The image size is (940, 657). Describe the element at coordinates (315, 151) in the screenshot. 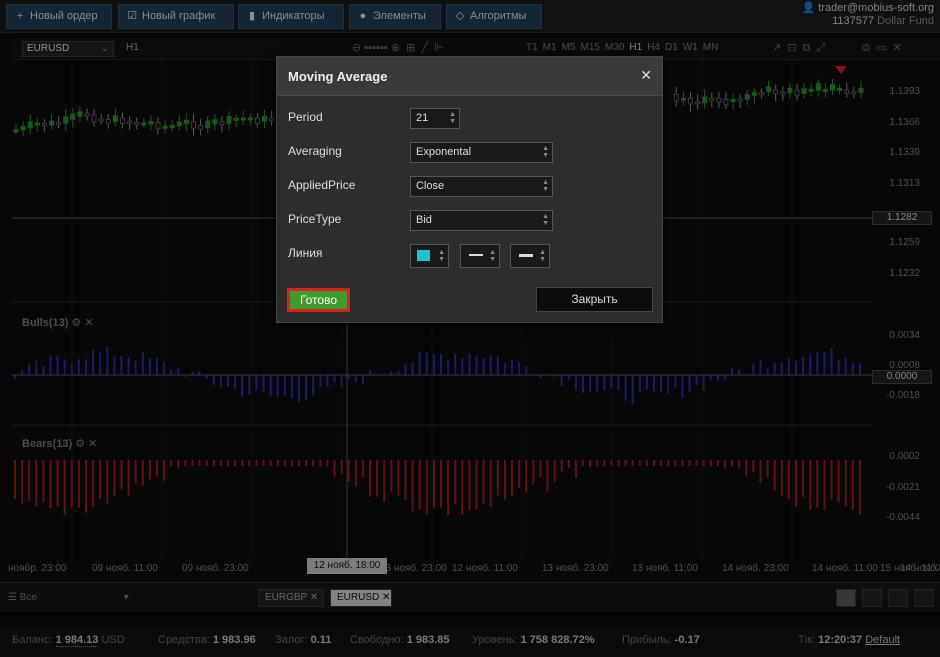

I see `averaging-label: Averaging` at that location.